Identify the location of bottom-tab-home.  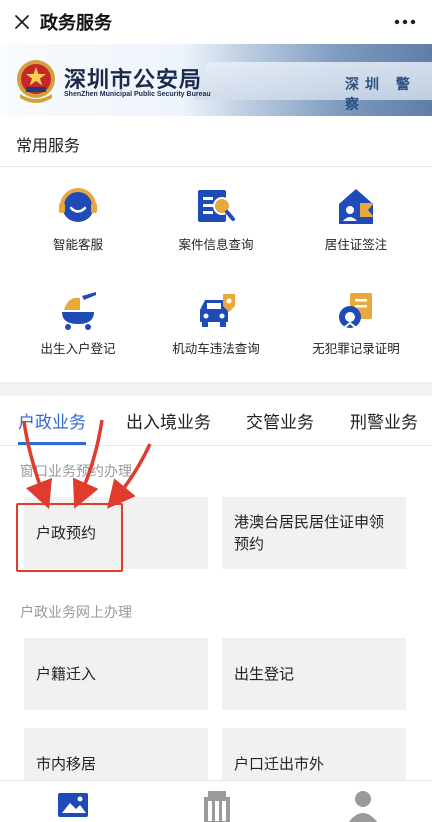
(73, 805).